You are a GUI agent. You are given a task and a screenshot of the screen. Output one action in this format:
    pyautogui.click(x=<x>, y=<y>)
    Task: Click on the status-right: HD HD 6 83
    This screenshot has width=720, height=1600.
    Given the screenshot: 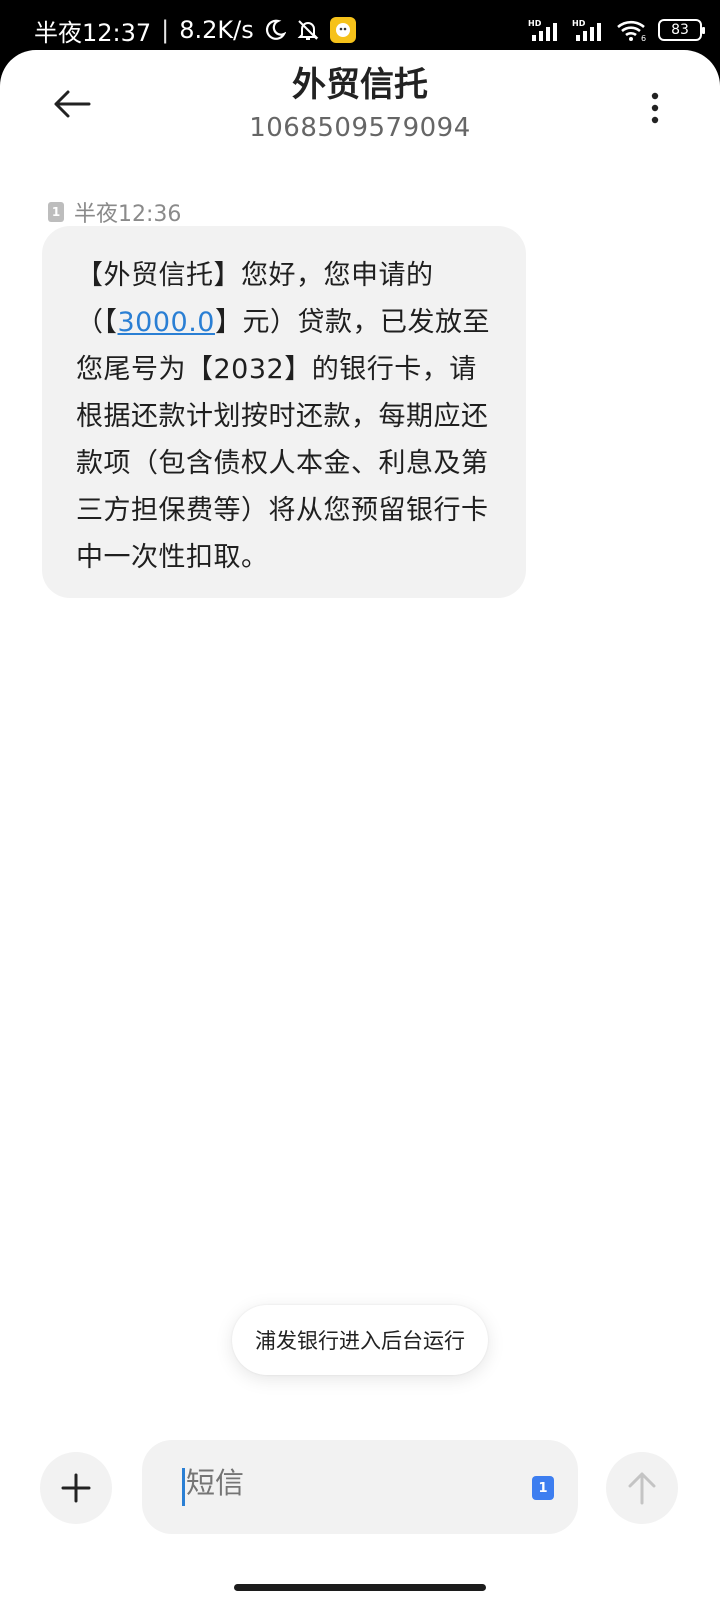 What is the action you would take?
    pyautogui.click(x=616, y=30)
    